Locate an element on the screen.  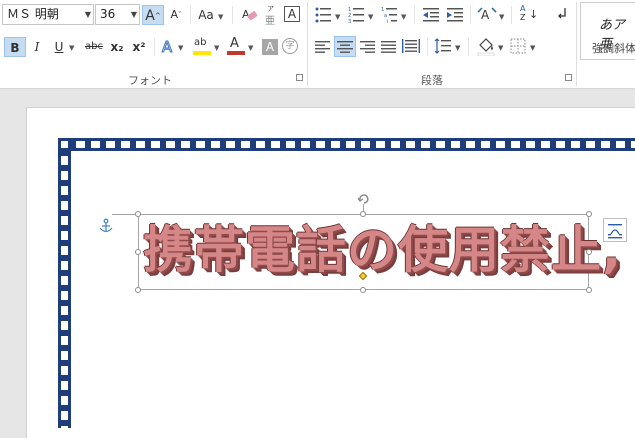
page-border-top is located at coordinates (346, 144).